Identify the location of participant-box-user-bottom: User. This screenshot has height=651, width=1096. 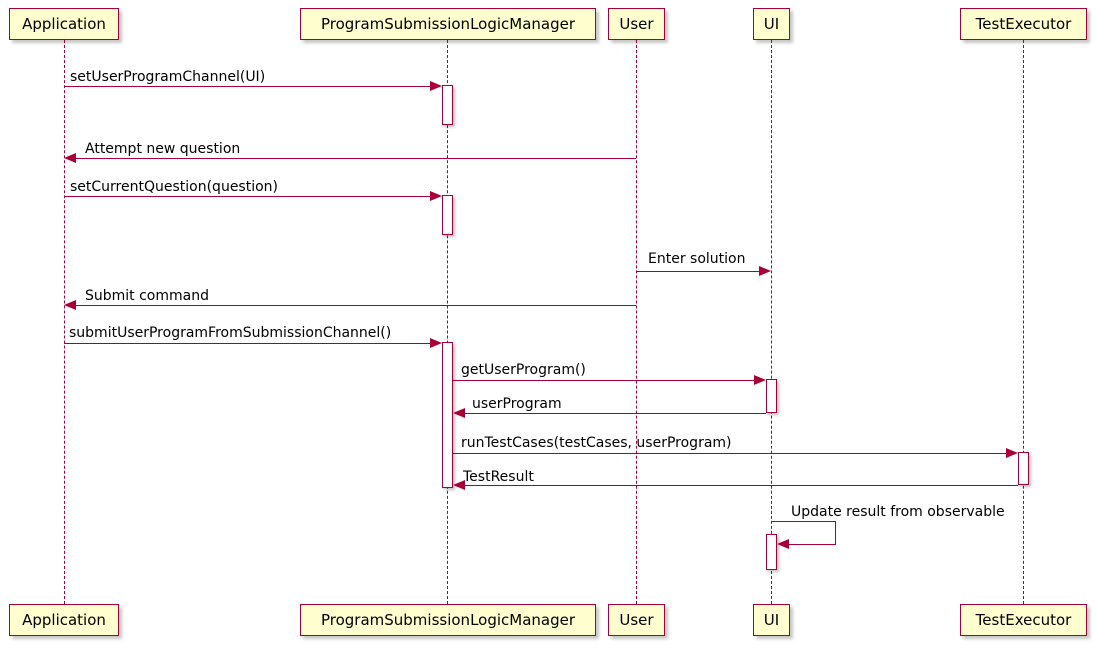
(636, 620).